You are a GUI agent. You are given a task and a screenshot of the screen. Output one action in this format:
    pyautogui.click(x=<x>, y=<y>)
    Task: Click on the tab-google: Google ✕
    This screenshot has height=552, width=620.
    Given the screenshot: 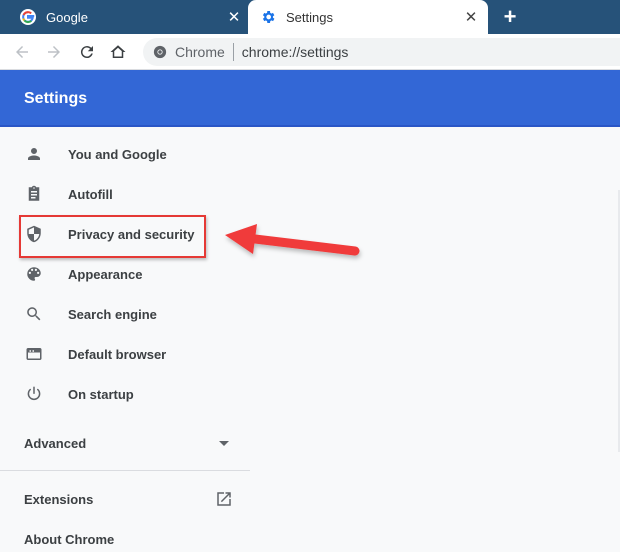 What is the action you would take?
    pyautogui.click(x=123, y=17)
    